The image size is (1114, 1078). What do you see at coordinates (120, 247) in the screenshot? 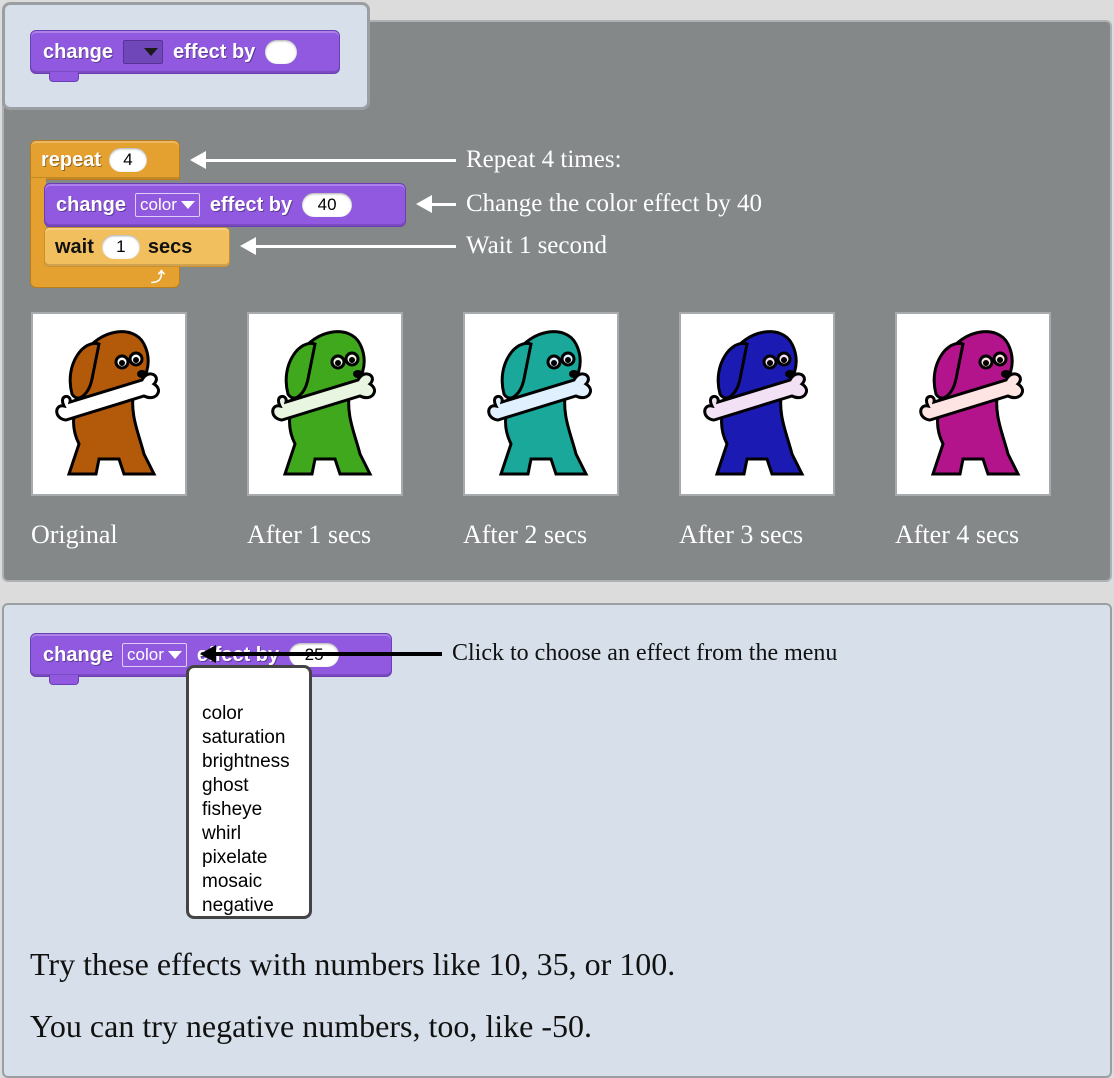
I see `wait-amount-input: 1` at bounding box center [120, 247].